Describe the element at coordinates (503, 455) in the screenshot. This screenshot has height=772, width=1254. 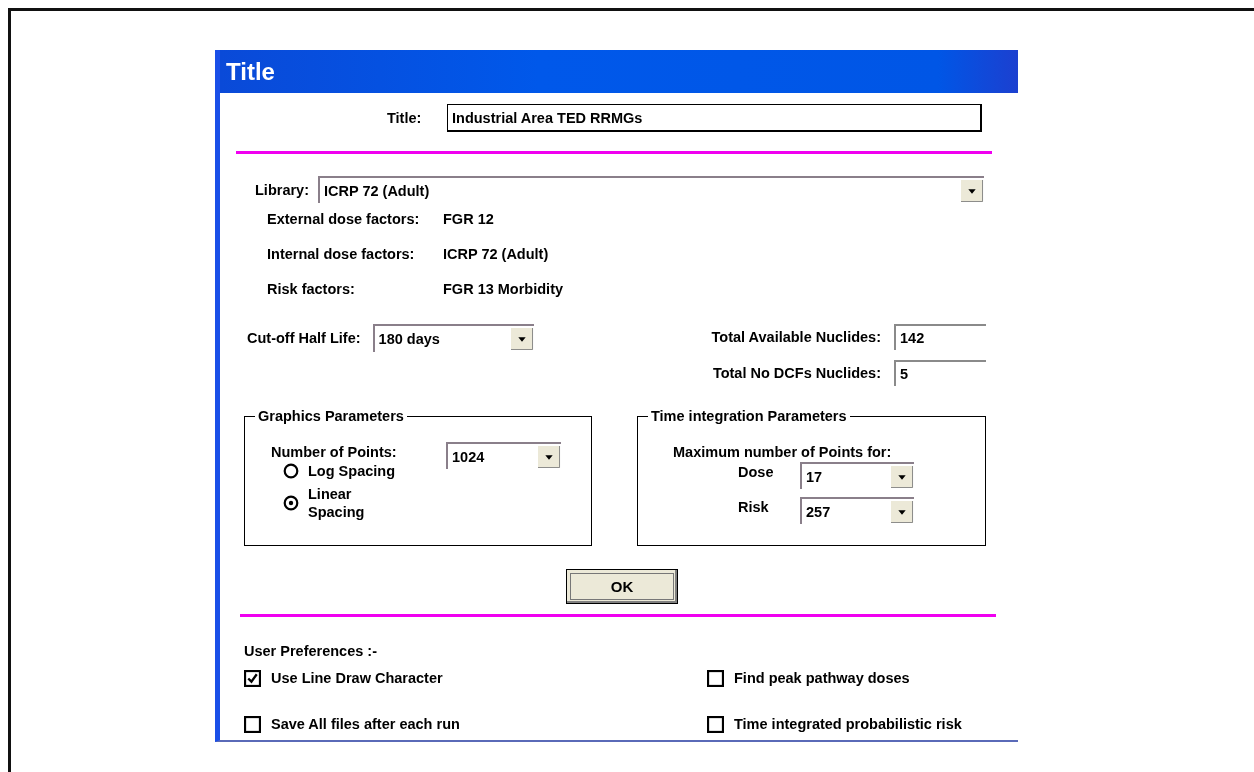
I see `points-dropdown: 1024` at that location.